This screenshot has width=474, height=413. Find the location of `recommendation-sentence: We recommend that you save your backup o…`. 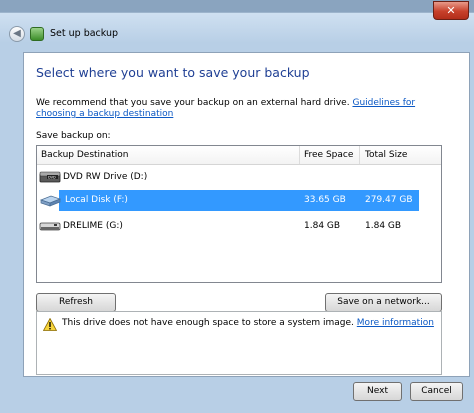

recommendation-sentence: We recommend that you save your backup o… is located at coordinates (193, 103).